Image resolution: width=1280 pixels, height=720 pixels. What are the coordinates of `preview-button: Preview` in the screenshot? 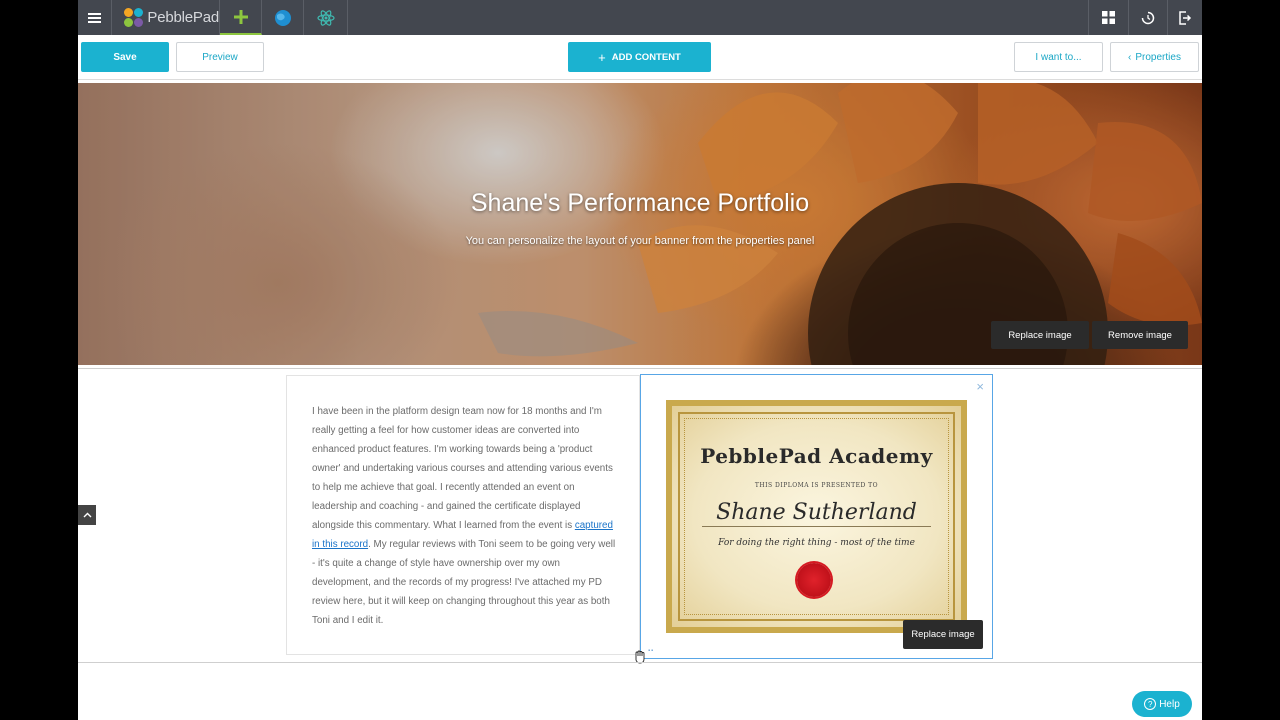 It's located at (220, 57).